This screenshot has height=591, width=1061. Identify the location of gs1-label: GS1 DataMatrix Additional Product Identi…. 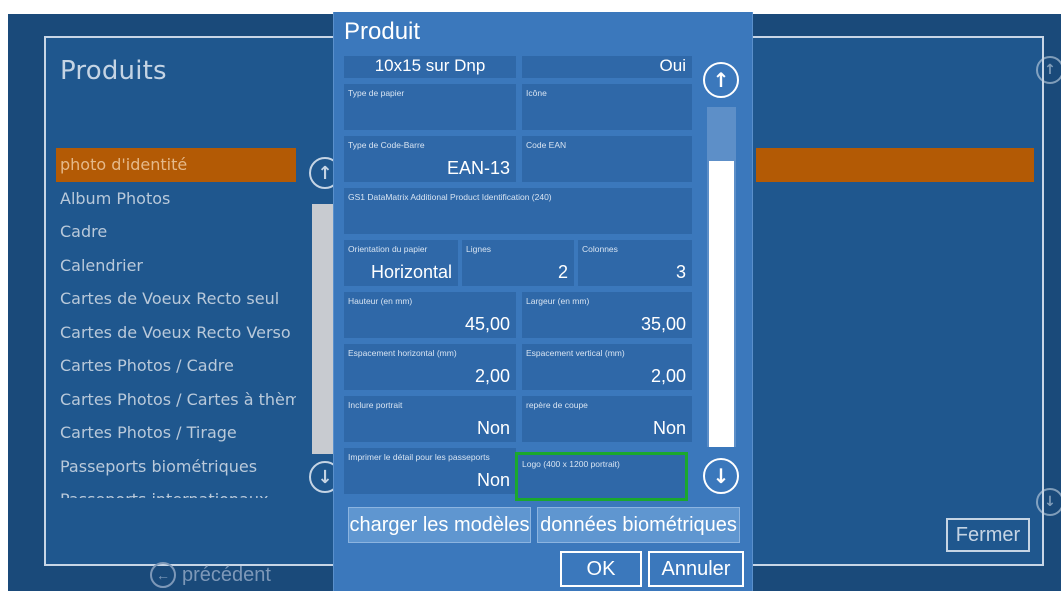
(450, 197).